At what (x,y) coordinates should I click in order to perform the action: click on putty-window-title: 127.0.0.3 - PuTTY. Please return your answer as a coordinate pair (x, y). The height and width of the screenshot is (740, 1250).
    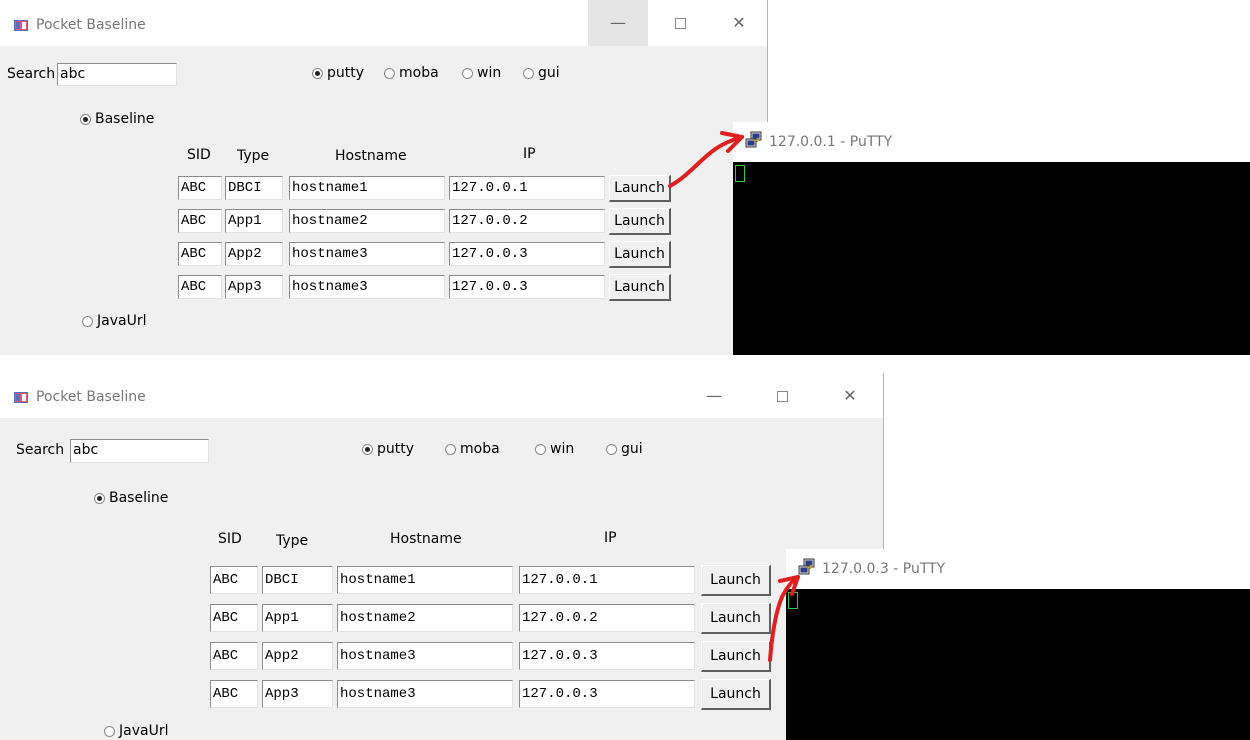
    Looking at the image, I should click on (884, 569).